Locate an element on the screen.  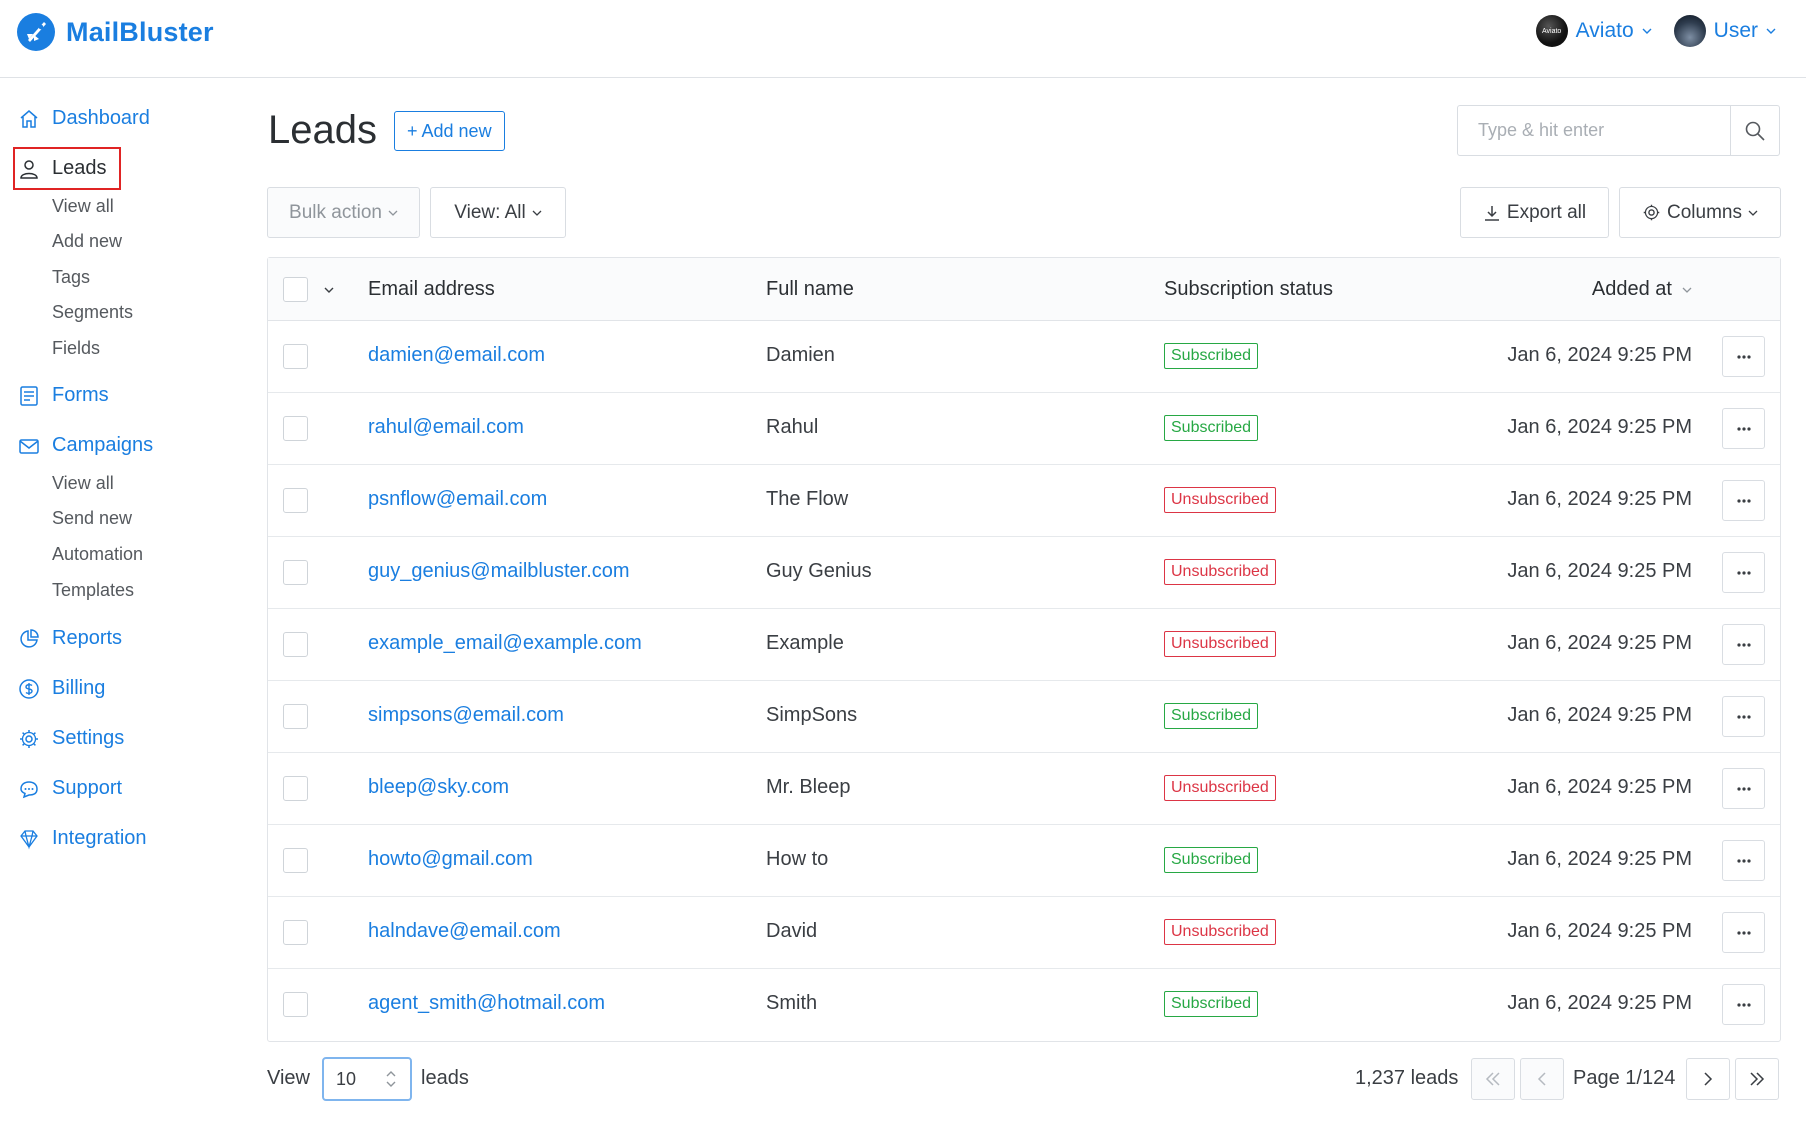
envelope-icon is located at coordinates (29, 446).